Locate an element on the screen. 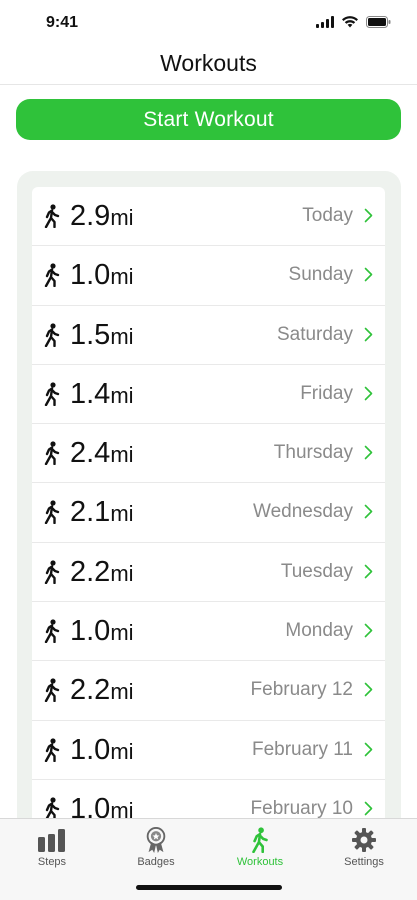  status-time: 9:41 is located at coordinates (62, 22).